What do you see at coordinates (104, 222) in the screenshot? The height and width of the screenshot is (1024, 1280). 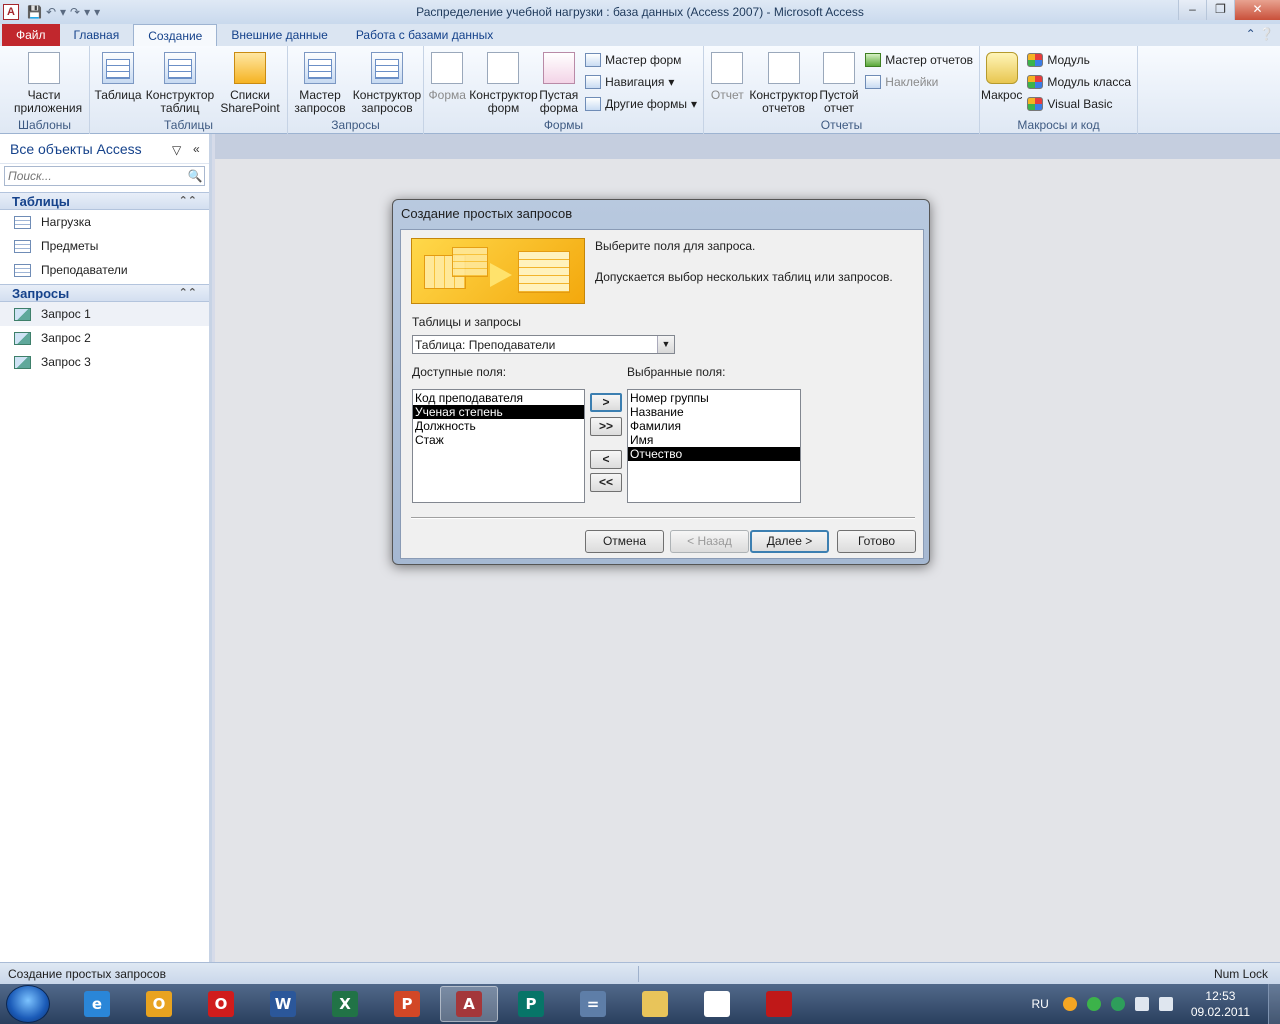 I see `nav-table-item: Нагрузка` at bounding box center [104, 222].